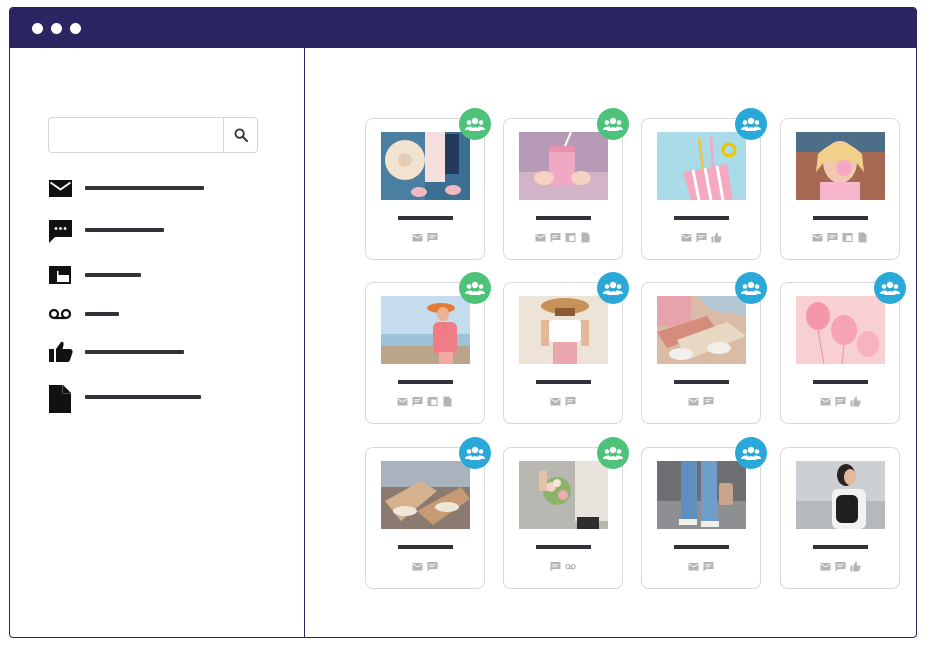 This screenshot has height=650, width=931. I want to click on search-box, so click(153, 135).